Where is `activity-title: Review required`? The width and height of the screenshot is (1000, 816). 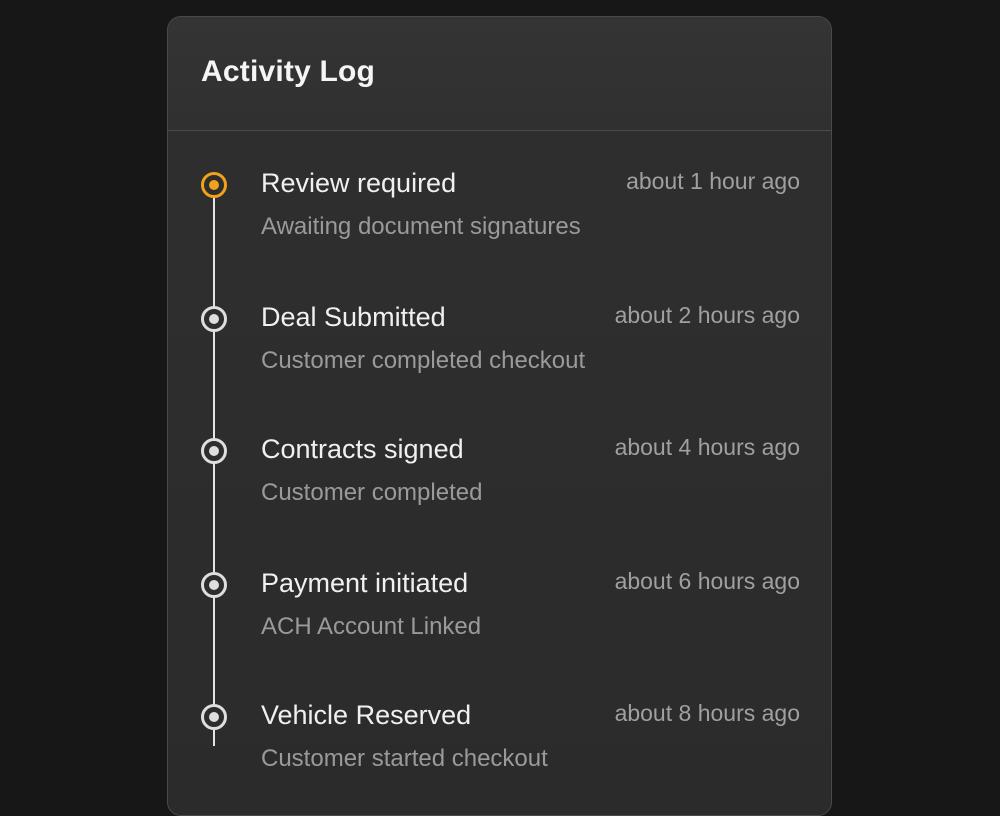
activity-title: Review required is located at coordinates (359, 183).